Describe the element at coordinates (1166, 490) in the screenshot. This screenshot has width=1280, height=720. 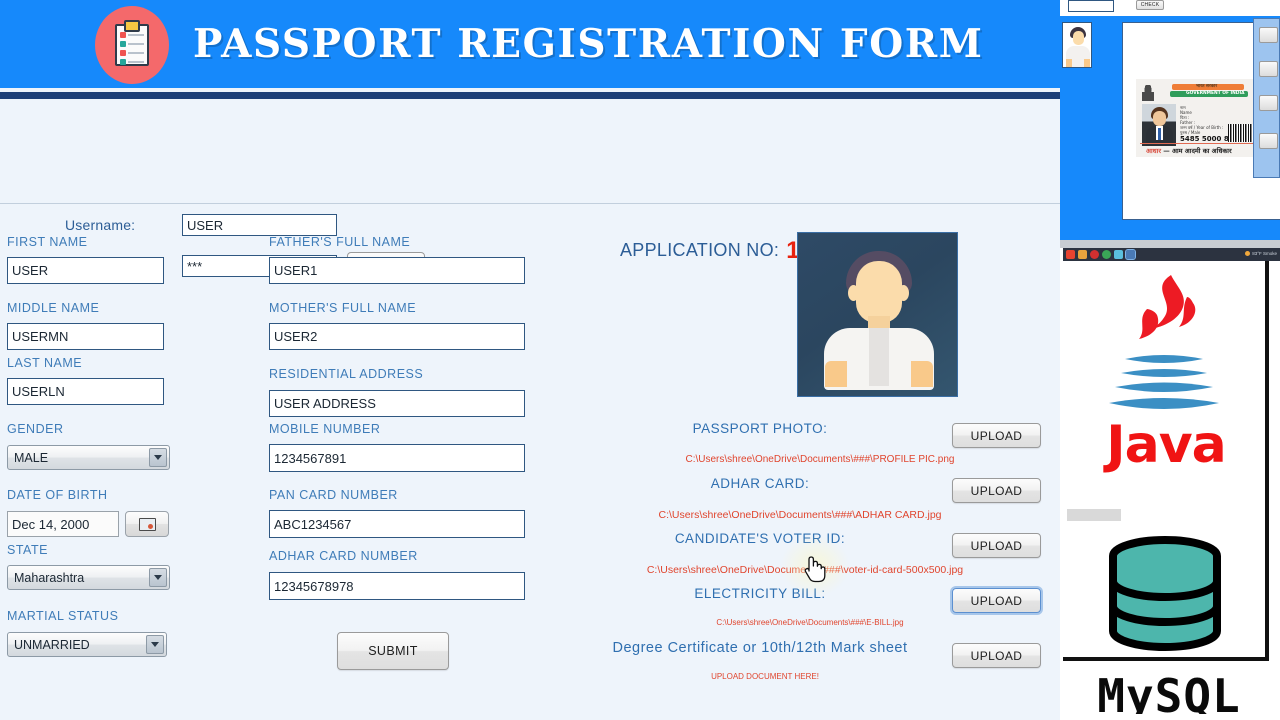
I see `video-content: Java MySQL` at that location.